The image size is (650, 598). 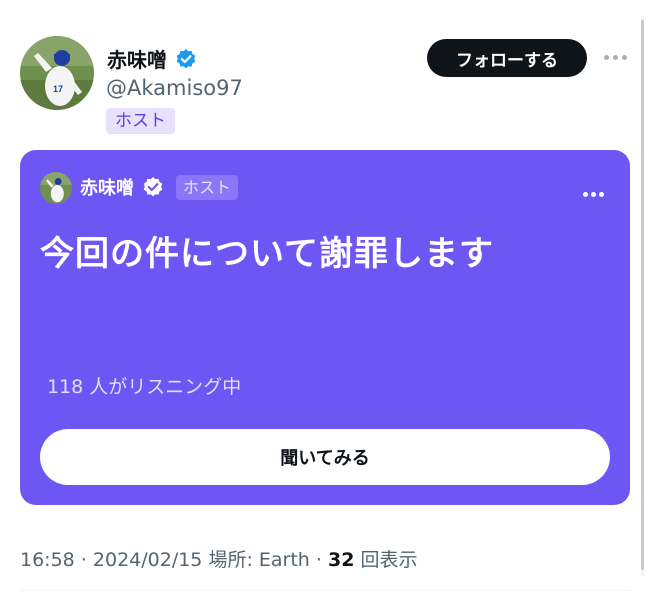 I want to click on more-options-icon, so click(x=615, y=57).